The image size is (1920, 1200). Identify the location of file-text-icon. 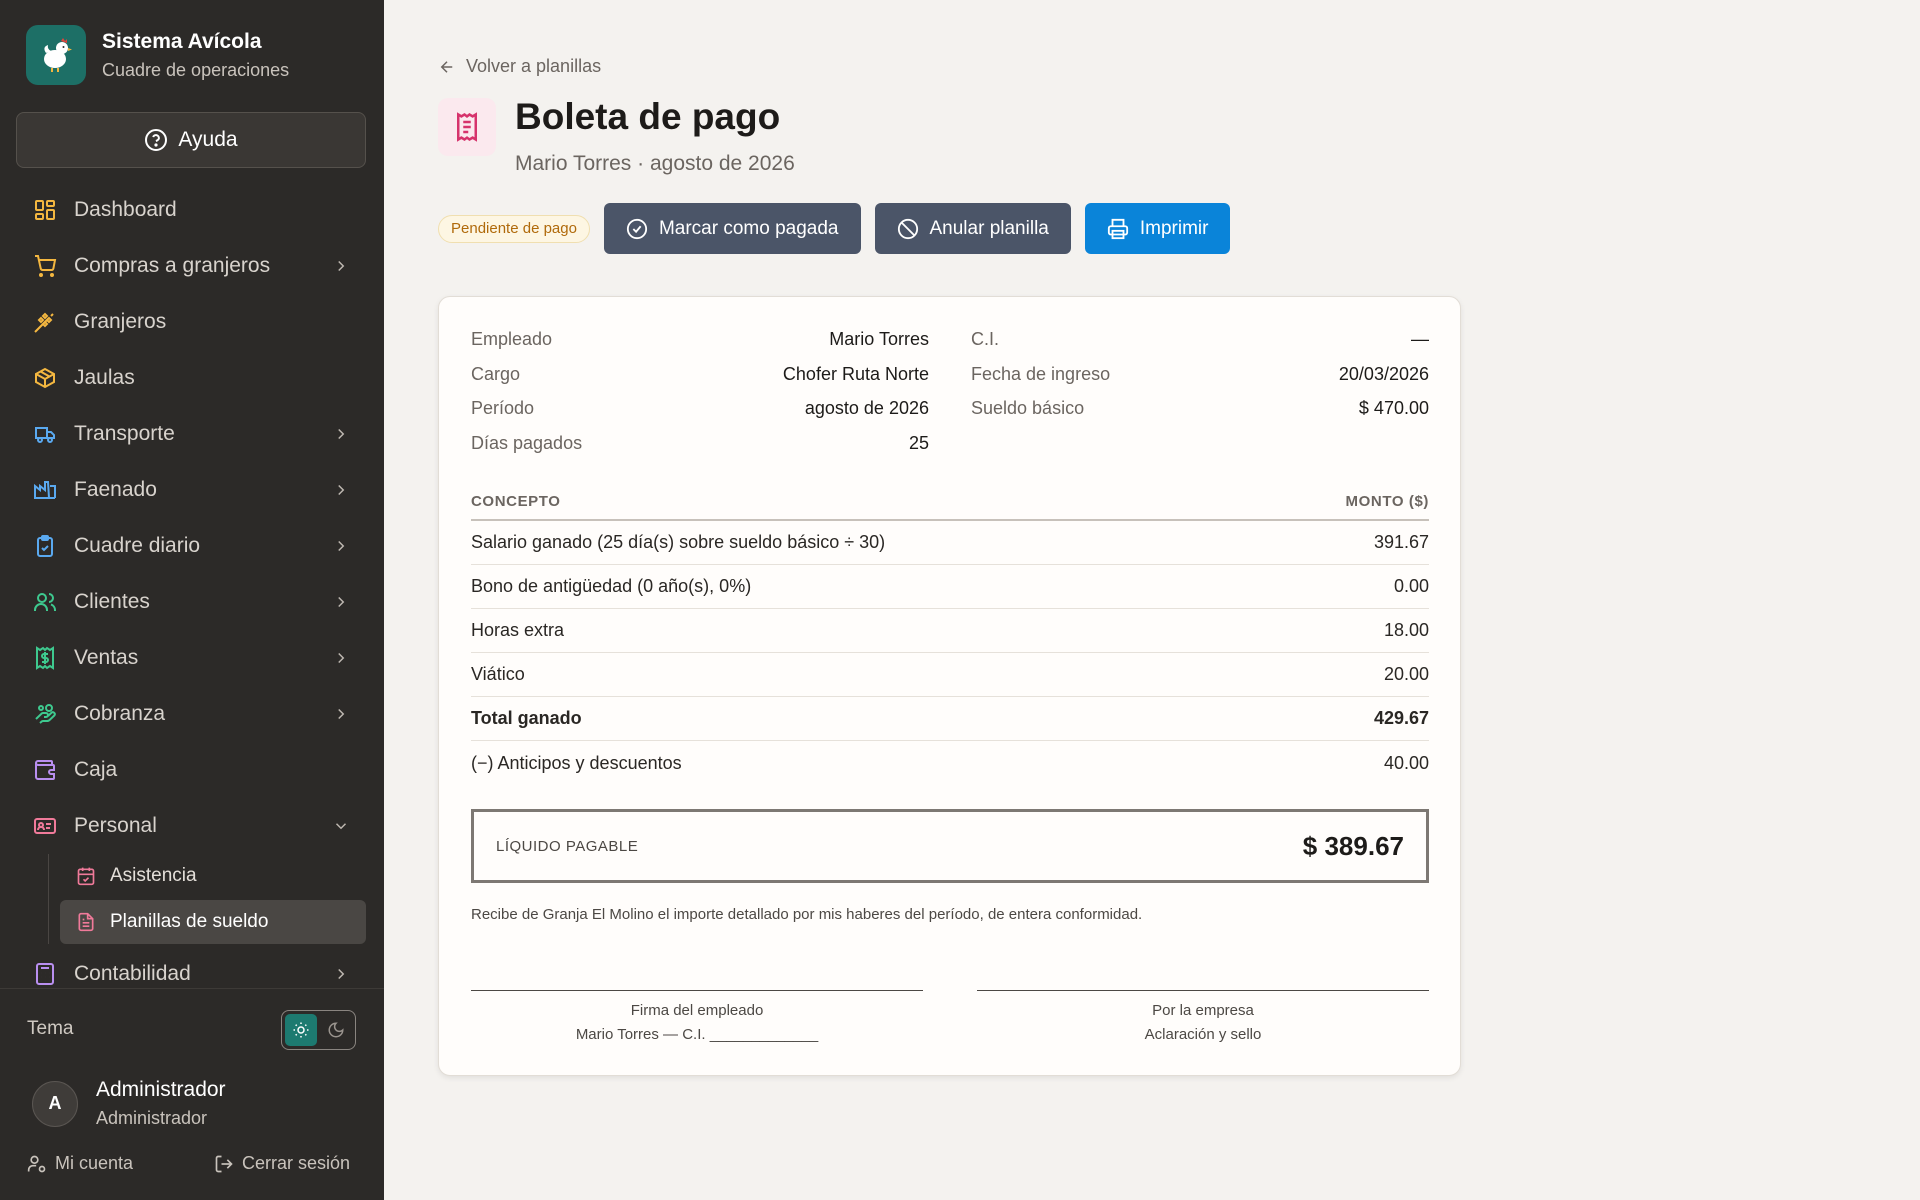
(86, 922).